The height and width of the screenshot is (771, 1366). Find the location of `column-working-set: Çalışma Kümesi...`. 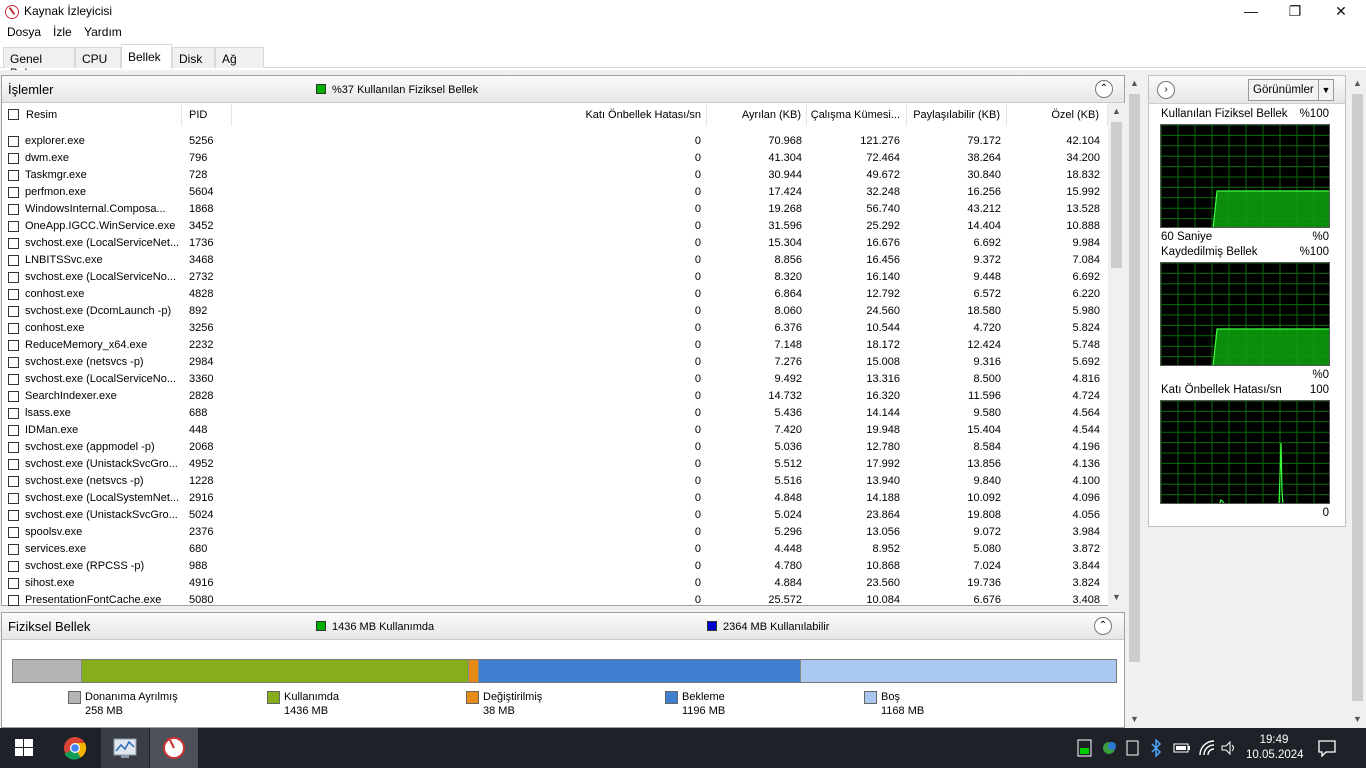

column-working-set: Çalışma Kümesi... is located at coordinates (857, 115).